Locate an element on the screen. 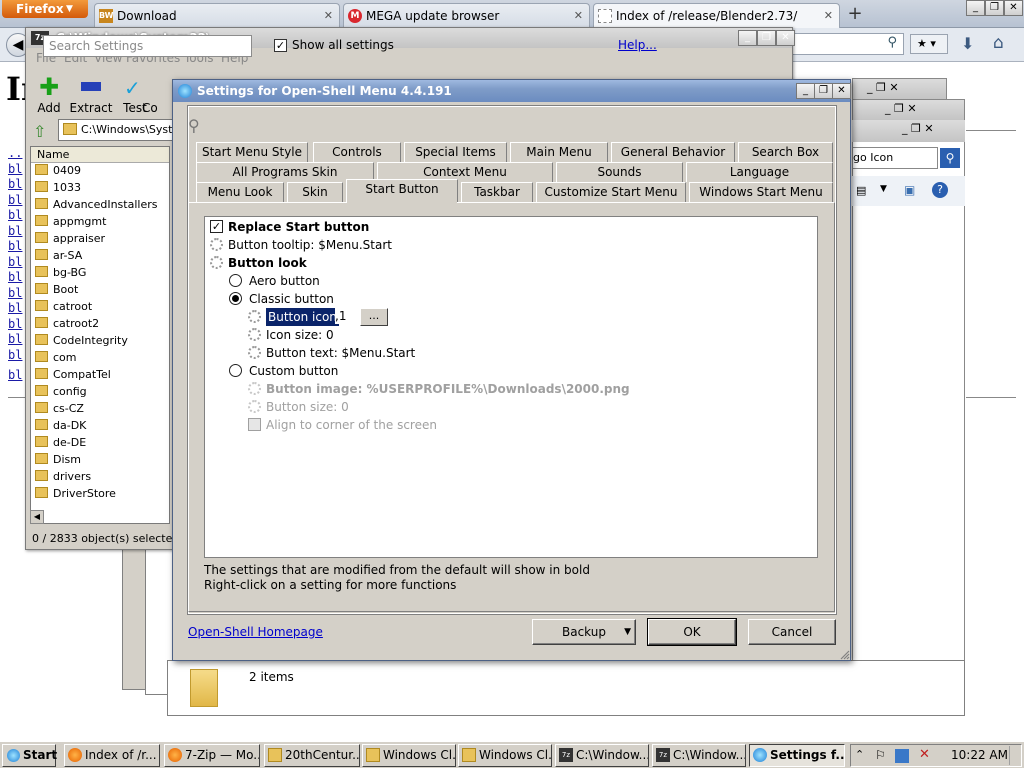  button-look-setting: Button look is located at coordinates (359, 263).